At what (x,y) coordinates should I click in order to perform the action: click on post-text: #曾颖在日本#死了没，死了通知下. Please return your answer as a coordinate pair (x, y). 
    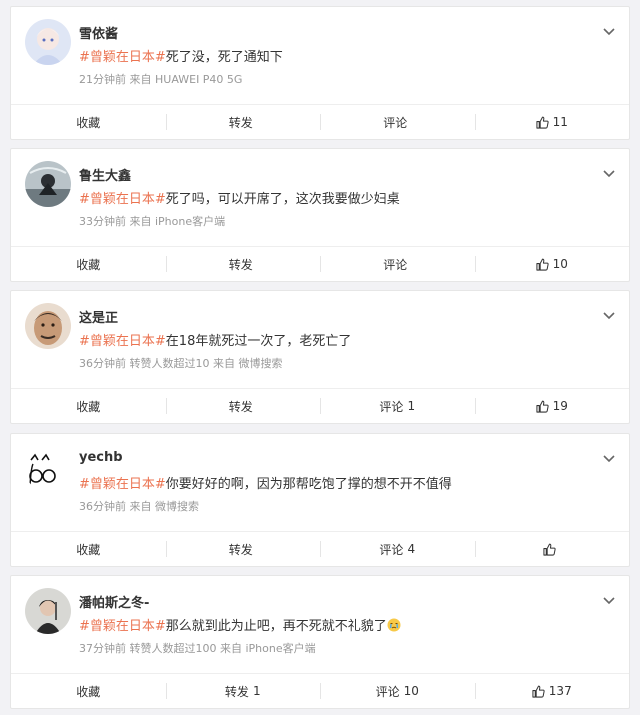
    Looking at the image, I should click on (181, 55).